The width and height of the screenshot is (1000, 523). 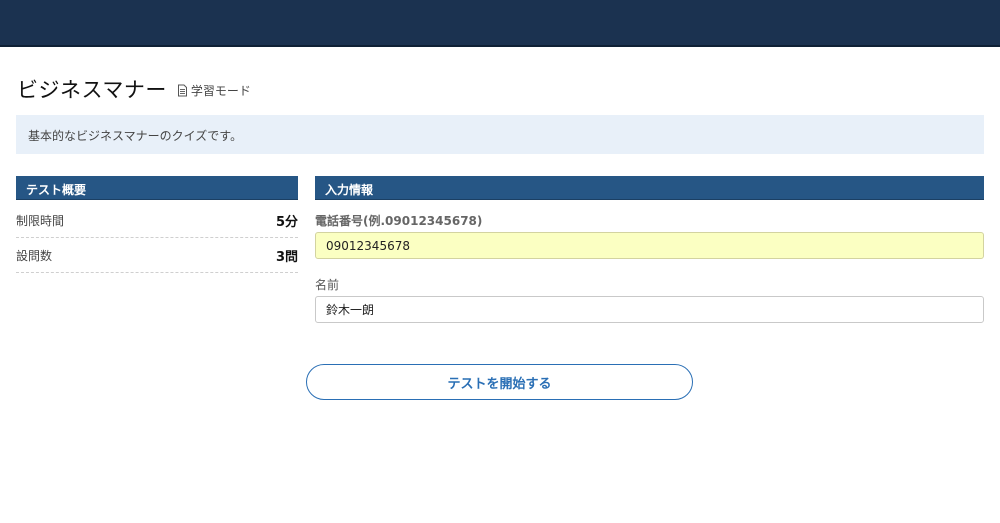 I want to click on name-input-value: 鈴木一朗, so click(x=350, y=310).